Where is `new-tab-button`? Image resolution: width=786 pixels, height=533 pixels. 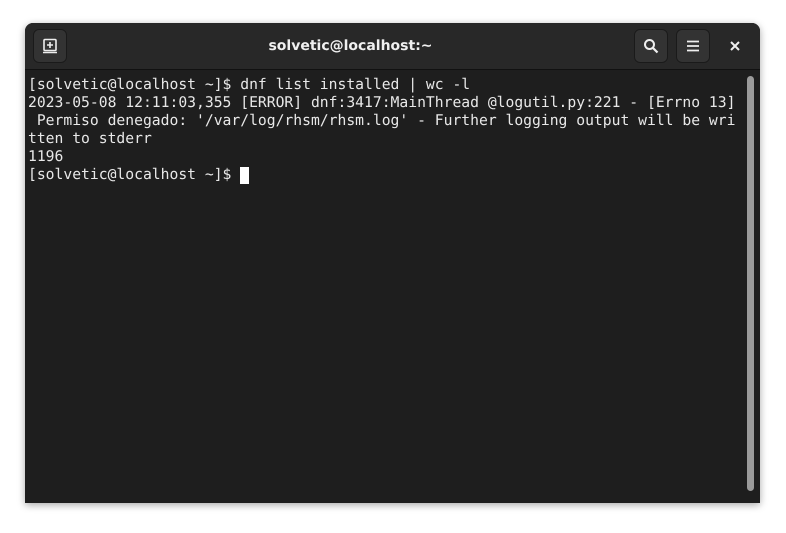
new-tab-button is located at coordinates (50, 46).